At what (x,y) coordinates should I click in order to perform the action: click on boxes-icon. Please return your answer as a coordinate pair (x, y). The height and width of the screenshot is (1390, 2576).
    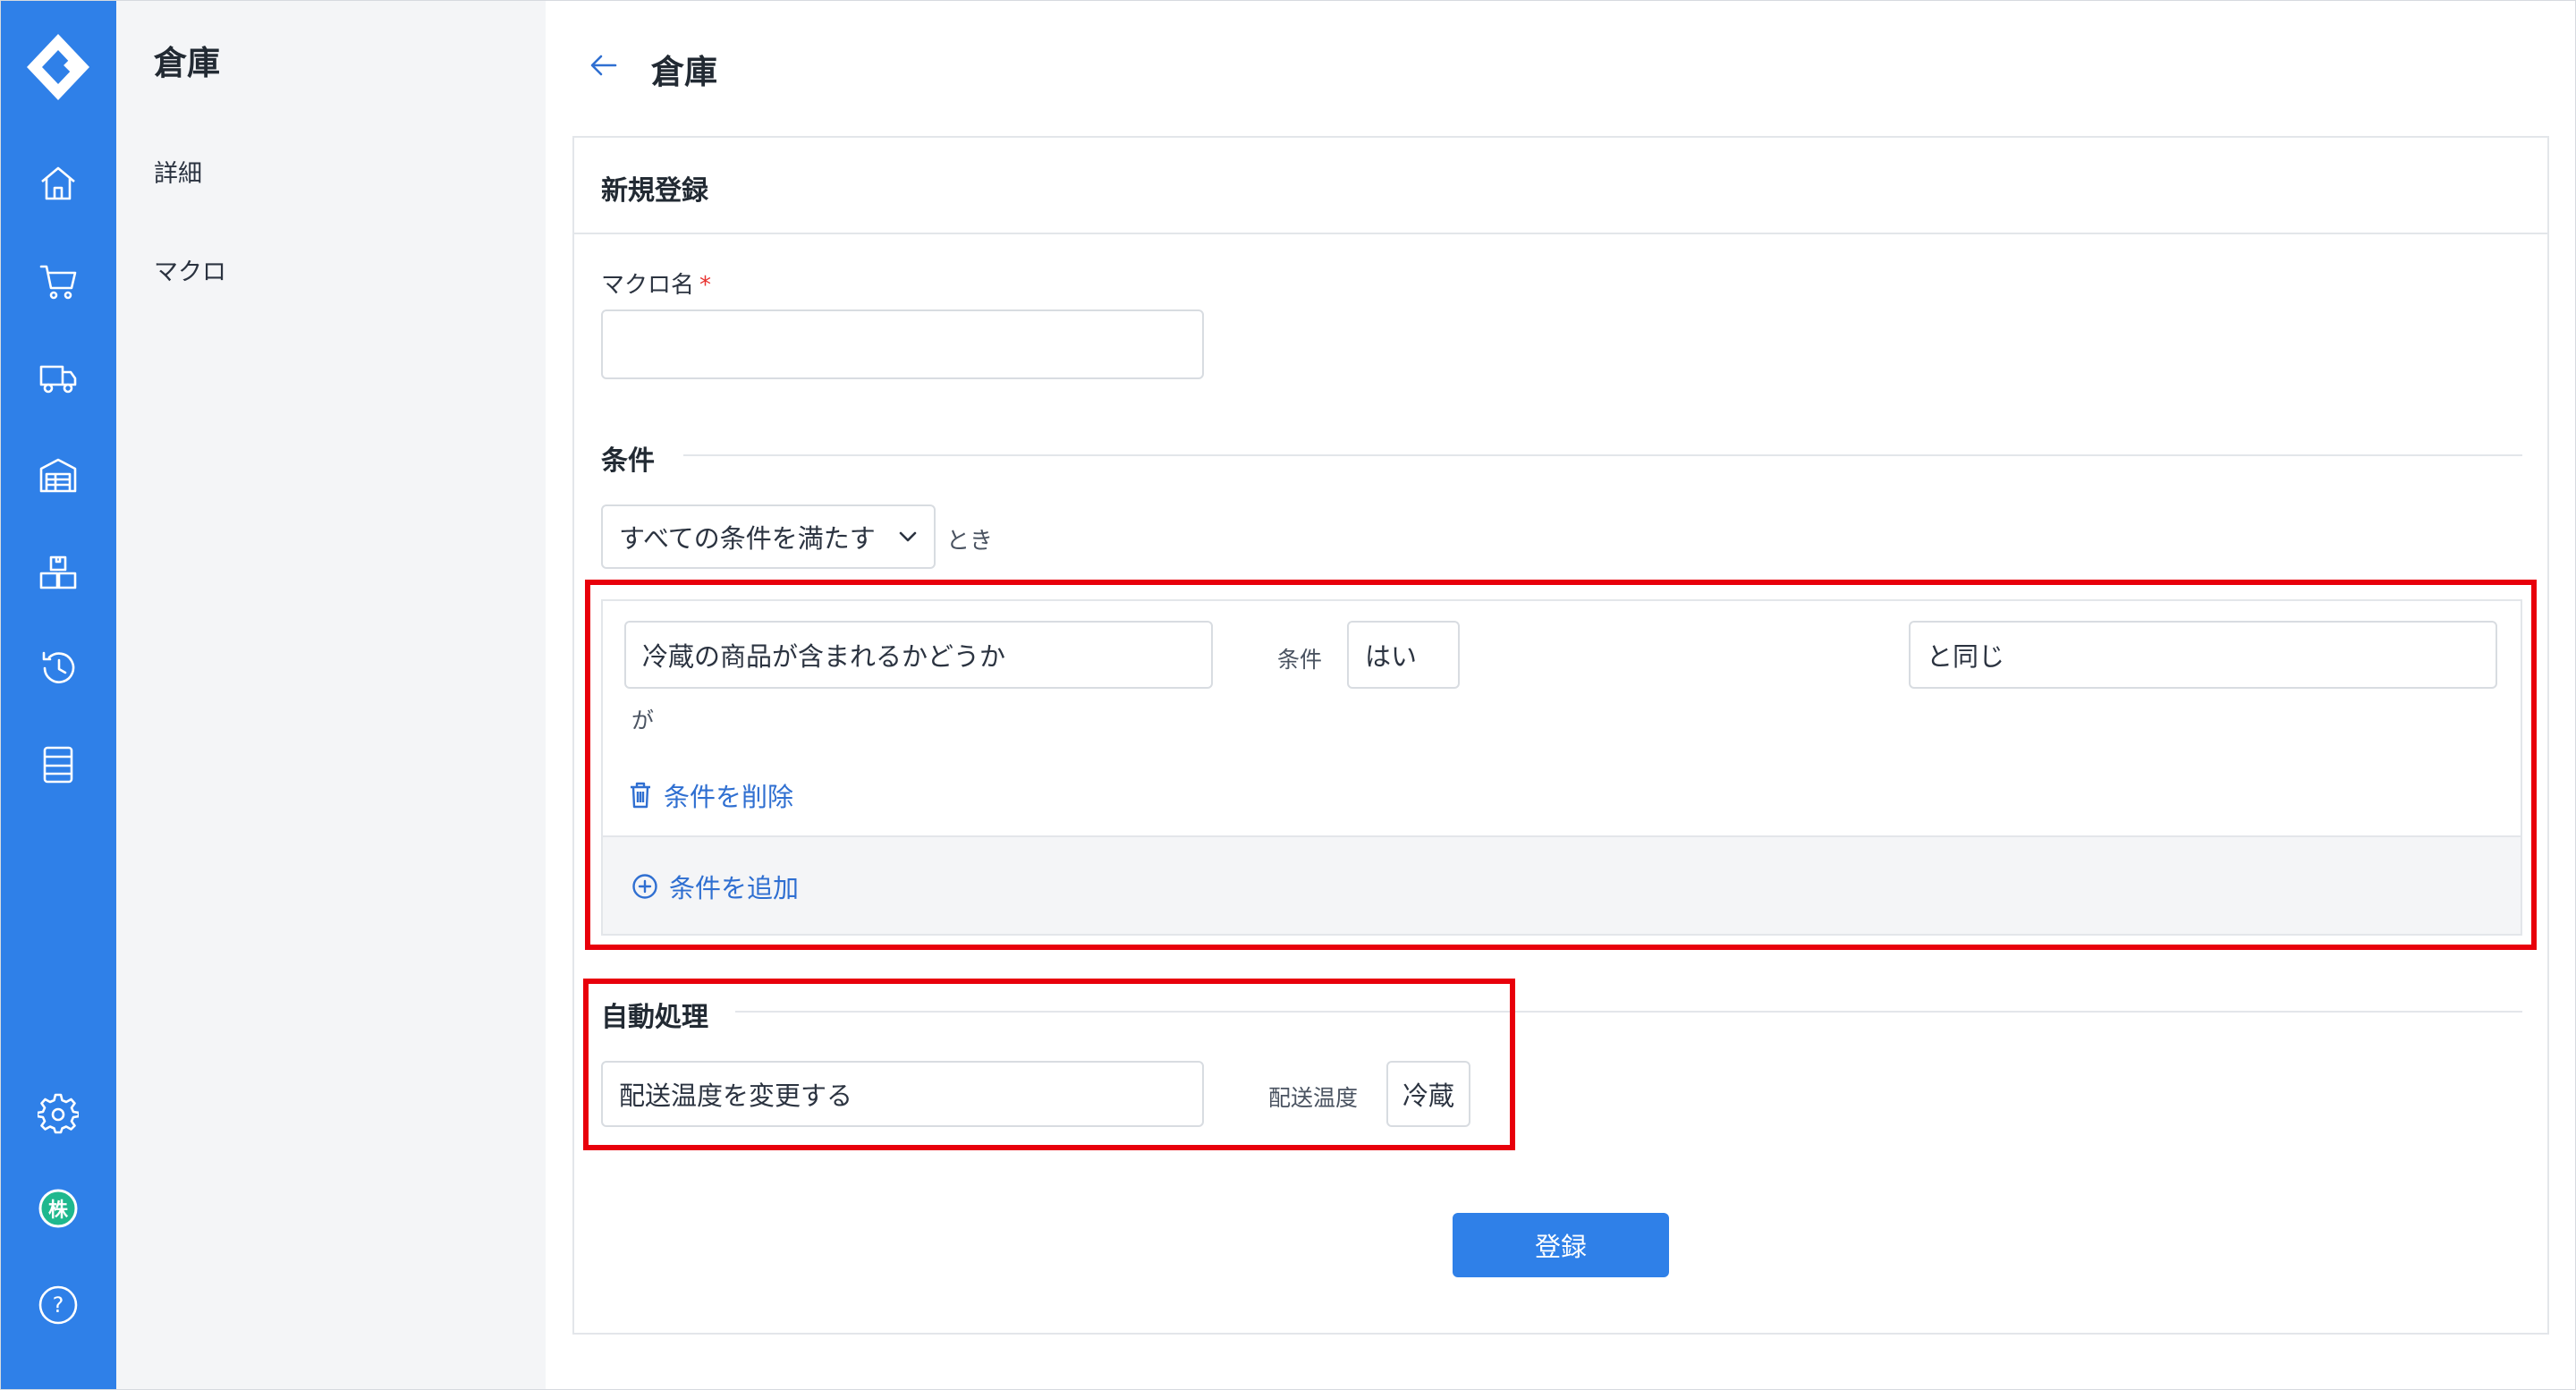
    Looking at the image, I should click on (58, 573).